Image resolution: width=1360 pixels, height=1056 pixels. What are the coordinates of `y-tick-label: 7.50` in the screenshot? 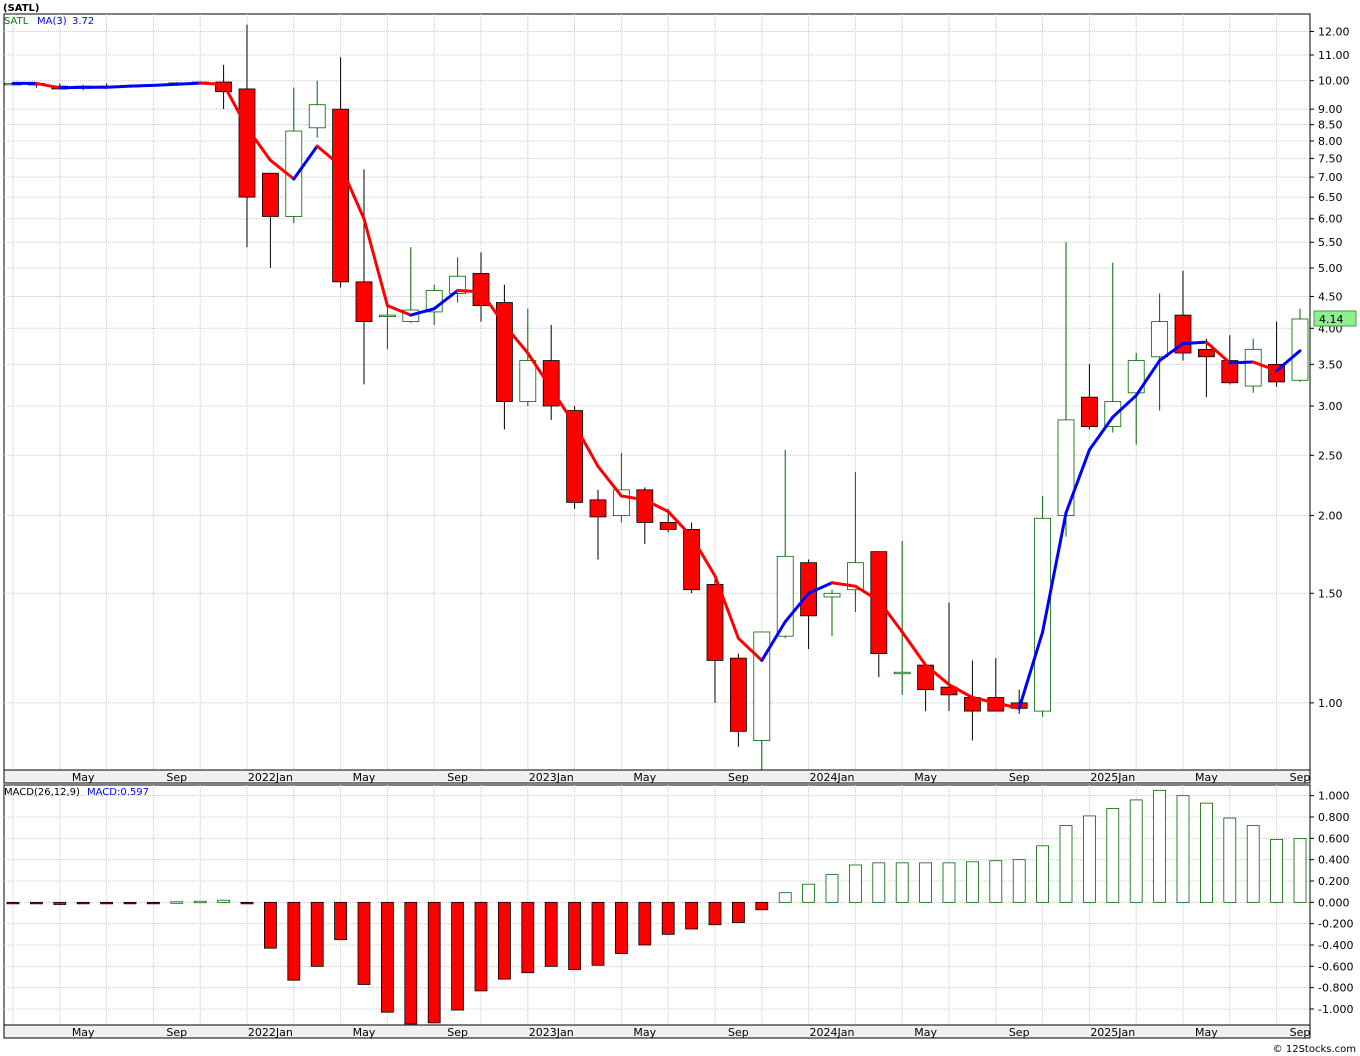 It's located at (1330, 158).